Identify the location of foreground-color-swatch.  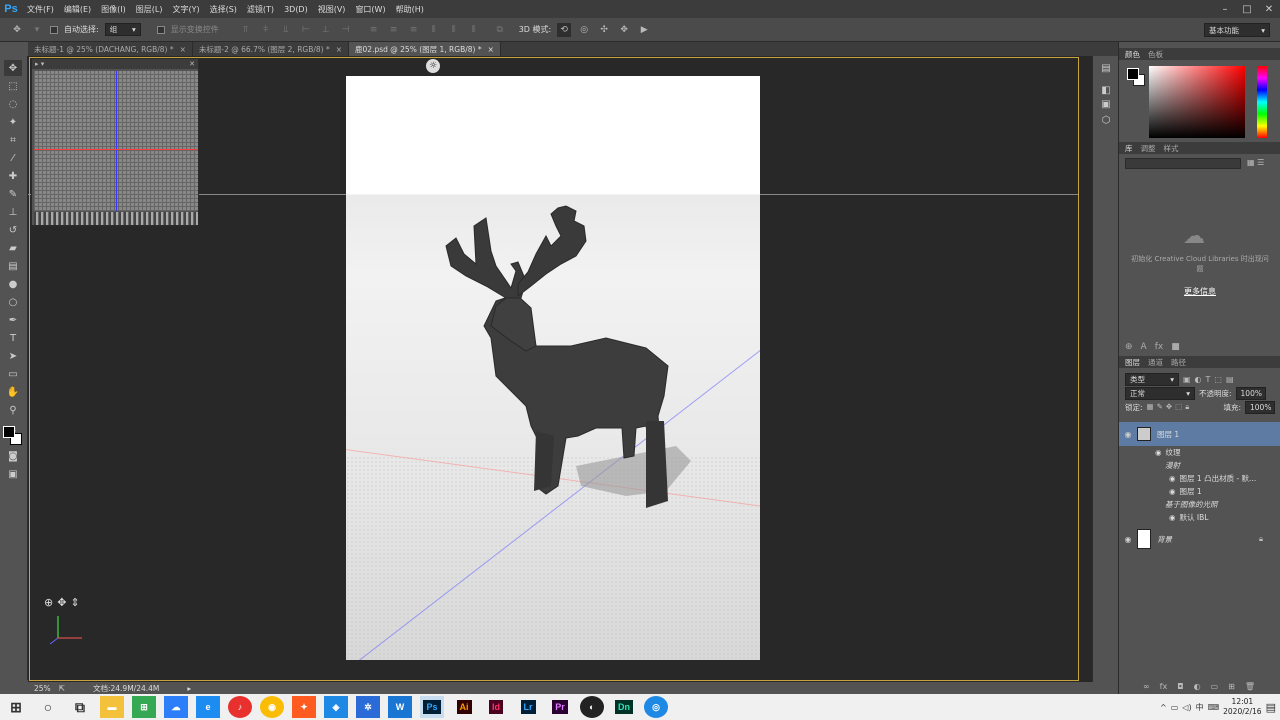
(9, 432).